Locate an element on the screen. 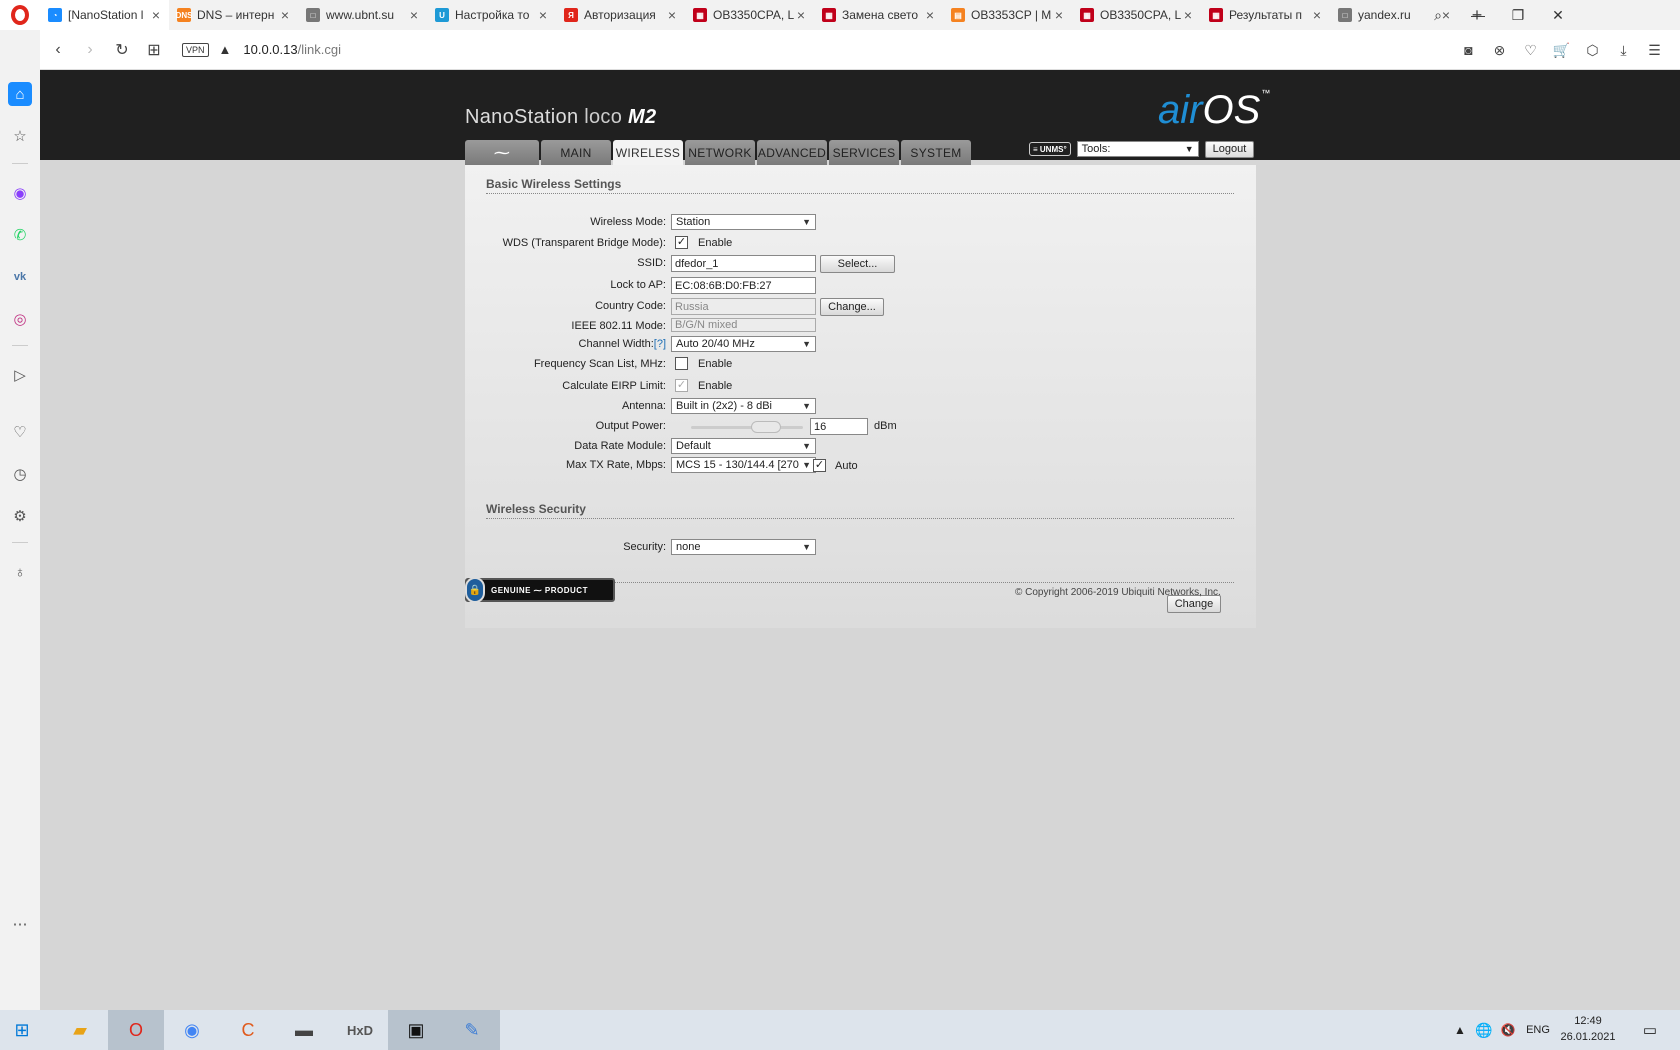 This screenshot has width=1680, height=1050. sidebar-divider is located at coordinates (20, 163).